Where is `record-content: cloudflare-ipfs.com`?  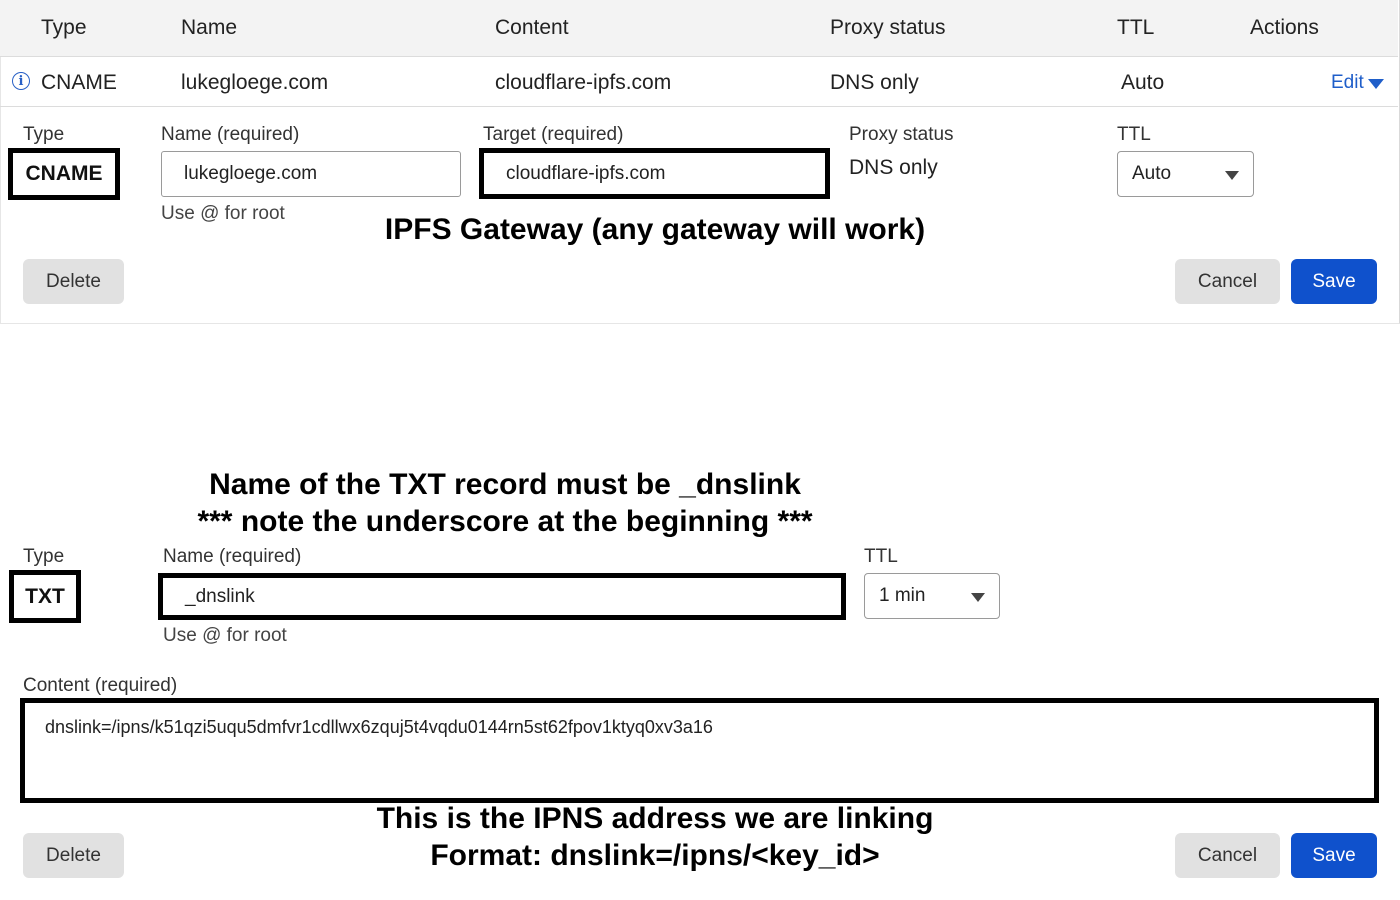 record-content: cloudflare-ipfs.com is located at coordinates (583, 82).